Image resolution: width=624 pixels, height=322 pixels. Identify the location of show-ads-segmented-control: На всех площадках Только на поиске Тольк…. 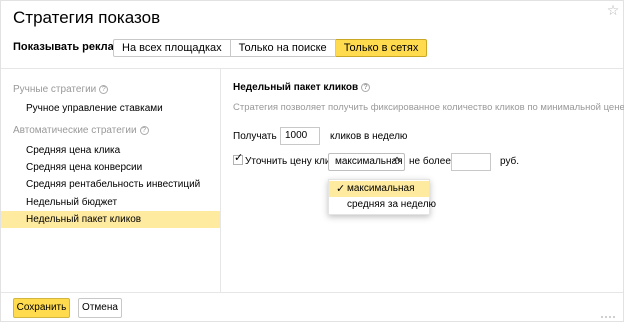
(270, 48).